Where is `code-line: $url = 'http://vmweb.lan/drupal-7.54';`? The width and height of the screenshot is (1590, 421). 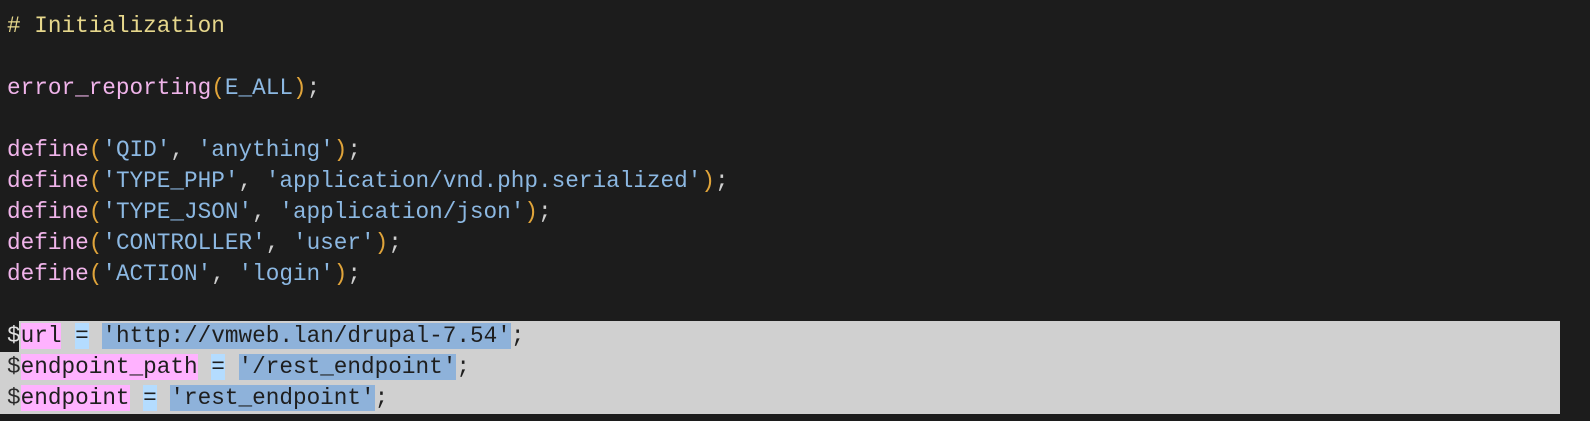 code-line: $url = 'http://vmweb.lan/drupal-7.54'; is located at coordinates (780, 336).